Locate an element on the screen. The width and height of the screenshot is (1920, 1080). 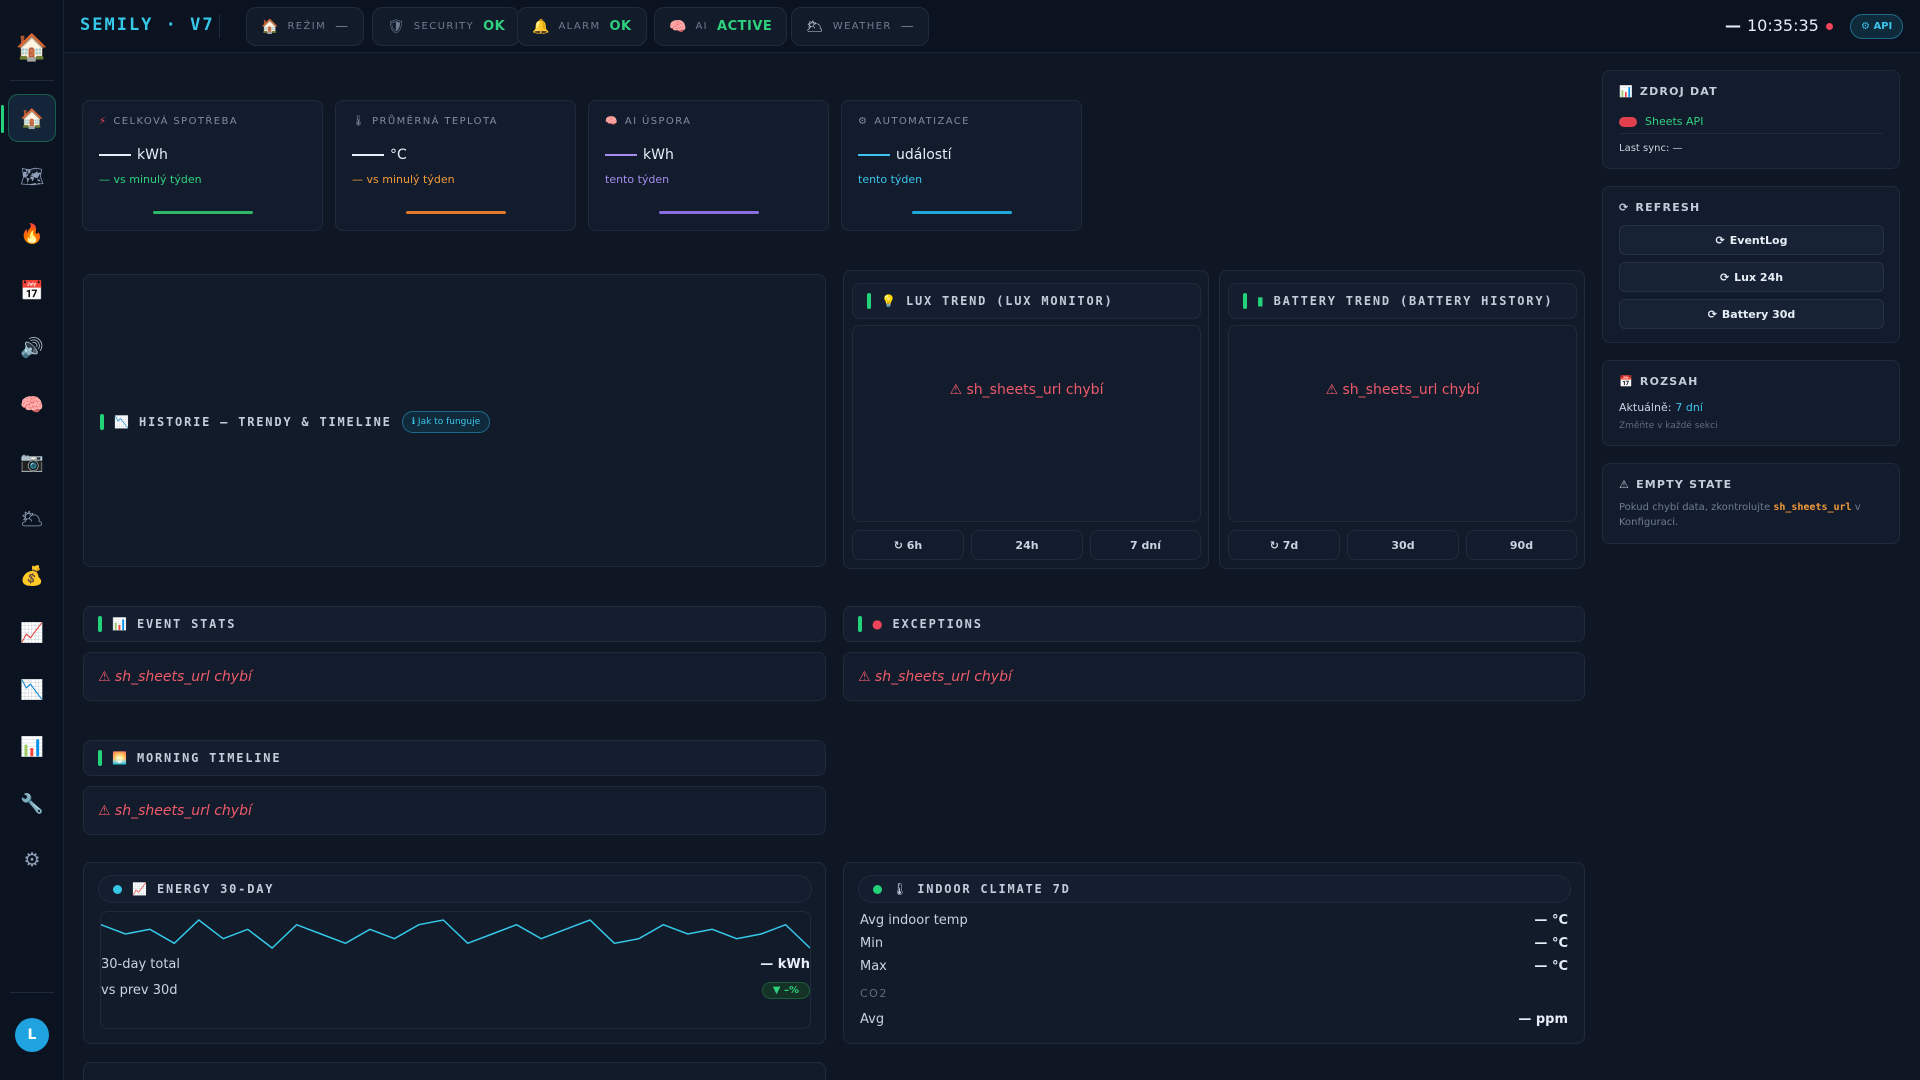
exceptions-error: ⚠ sh_sheets_url chybí is located at coordinates (1214, 676).